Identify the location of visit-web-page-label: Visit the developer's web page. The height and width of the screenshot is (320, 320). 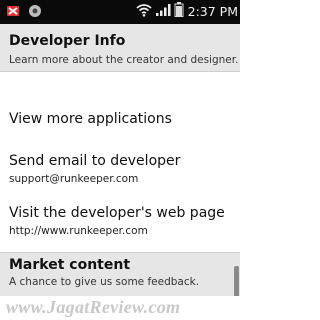
(117, 213).